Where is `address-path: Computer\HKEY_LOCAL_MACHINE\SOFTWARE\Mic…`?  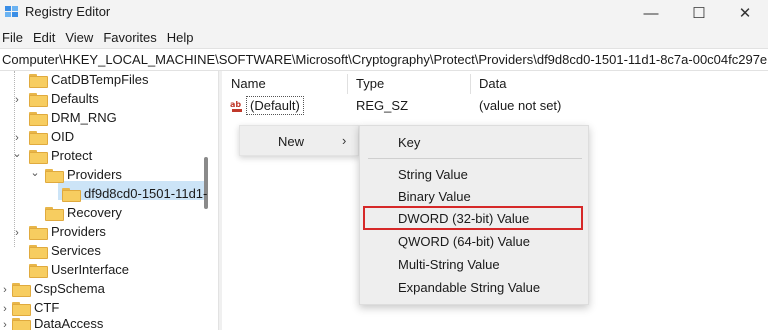 address-path: Computer\HKEY_LOCAL_MACHINE\SOFTWARE\Mic… is located at coordinates (385, 59).